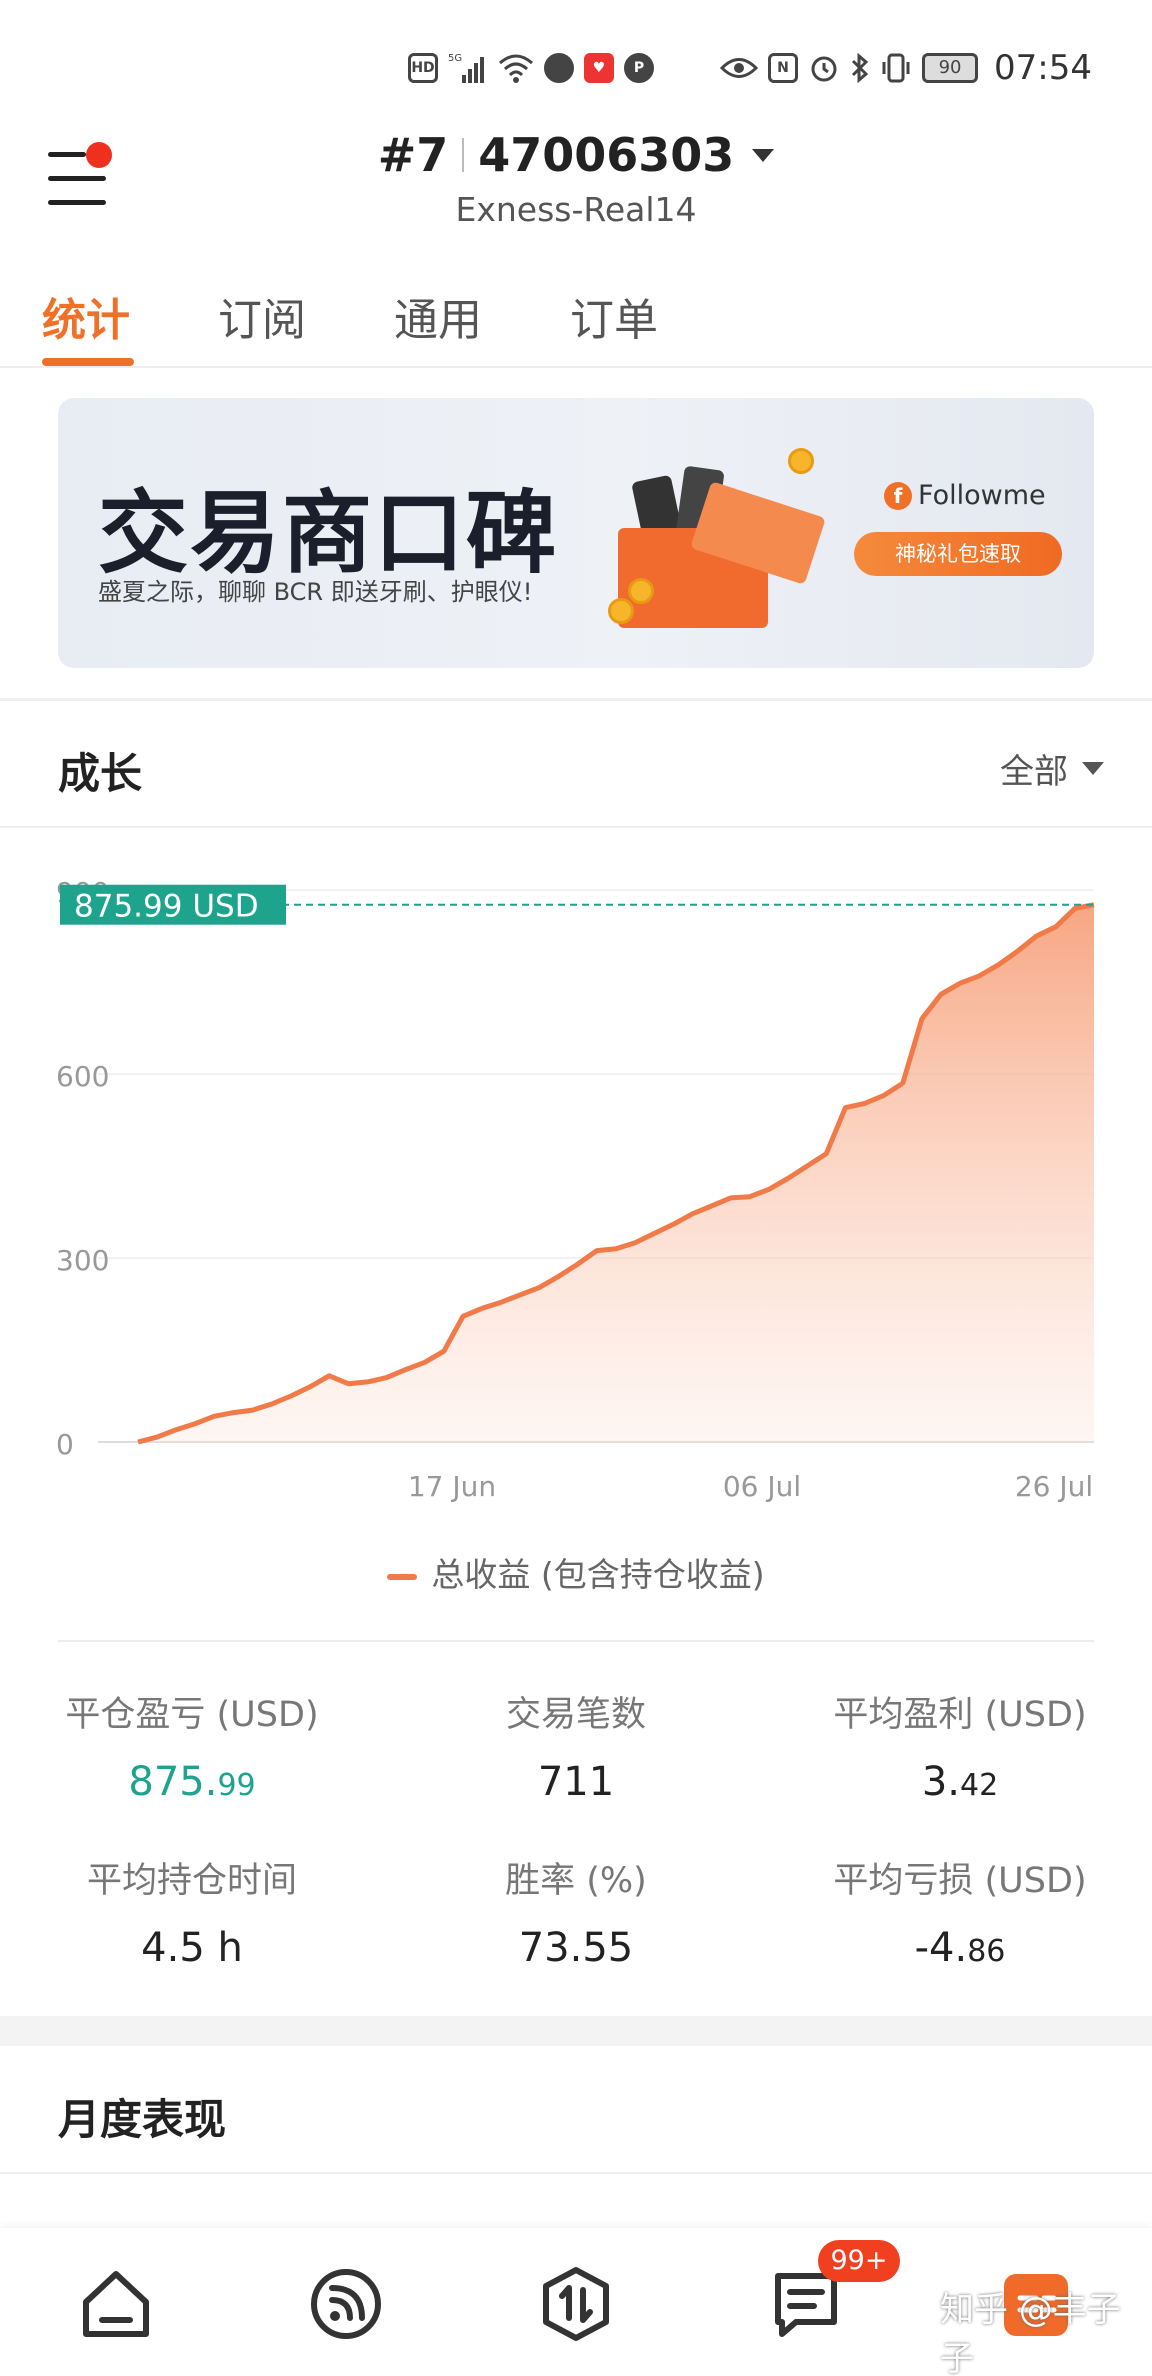 The height and width of the screenshot is (2376, 1152). I want to click on x-tick-label: 17 Jun, so click(452, 1486).